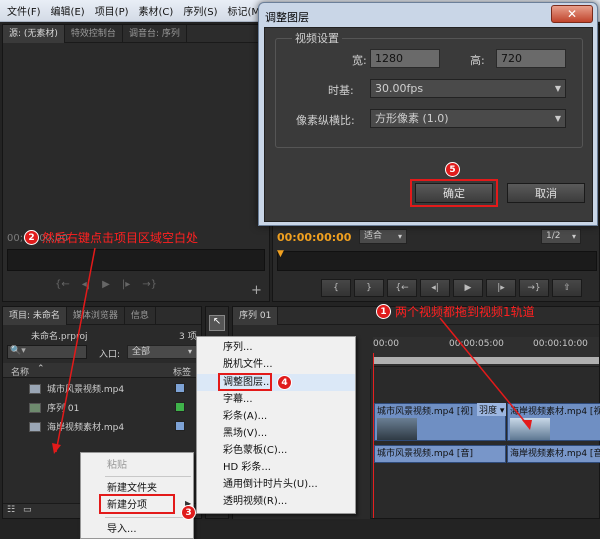 The image size is (600, 539). I want to click on annotation-3: 3, so click(188, 512).